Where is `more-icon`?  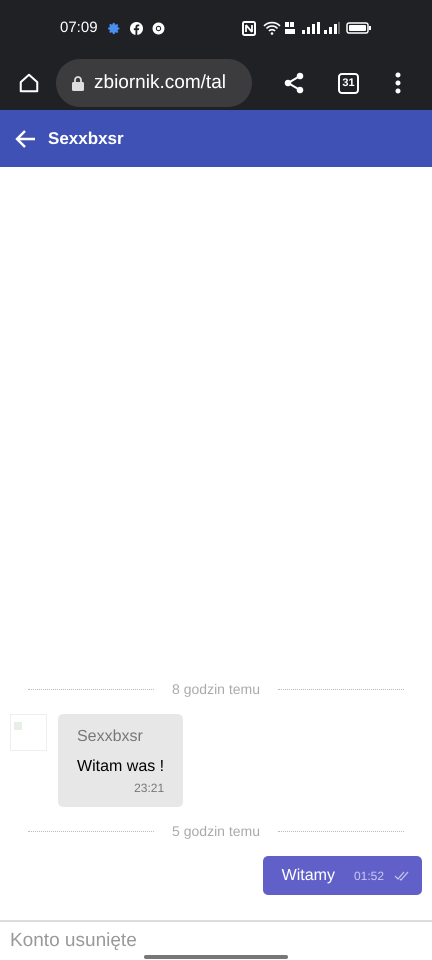
more-icon is located at coordinates (398, 83).